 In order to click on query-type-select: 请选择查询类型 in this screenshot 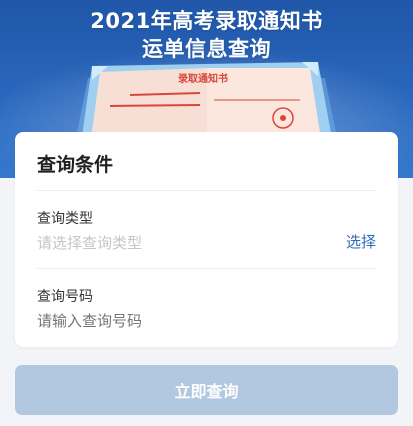, I will do `click(167, 242)`.